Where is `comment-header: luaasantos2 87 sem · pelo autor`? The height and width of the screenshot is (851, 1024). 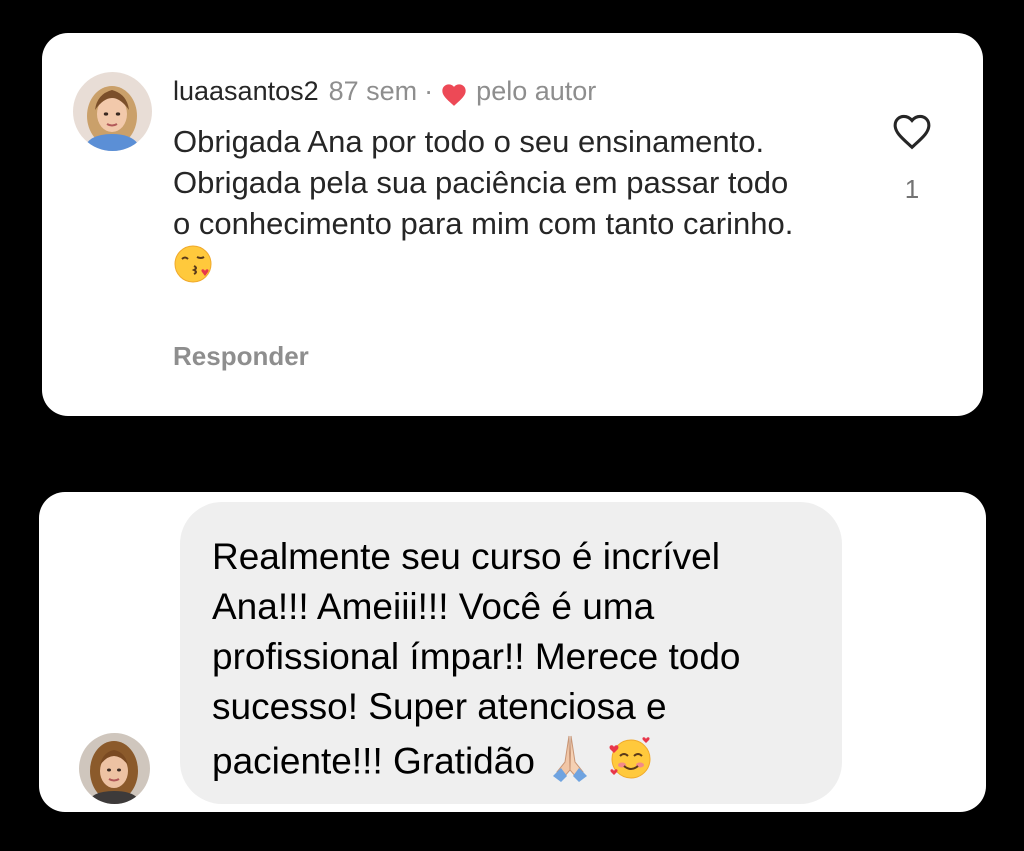
comment-header: luaasantos2 87 sem · pelo autor is located at coordinates (384, 91).